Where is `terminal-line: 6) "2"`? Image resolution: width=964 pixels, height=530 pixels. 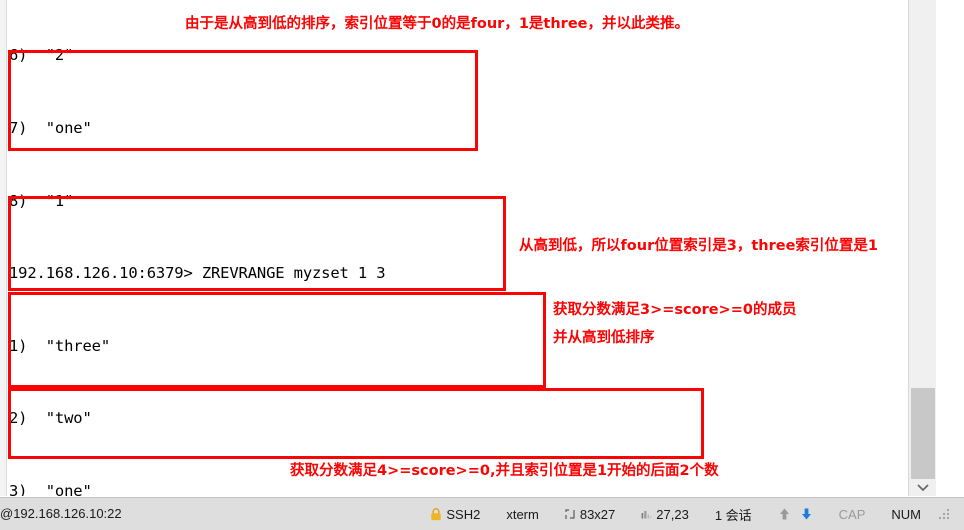 terminal-line: 6) "2" is located at coordinates (41, 55).